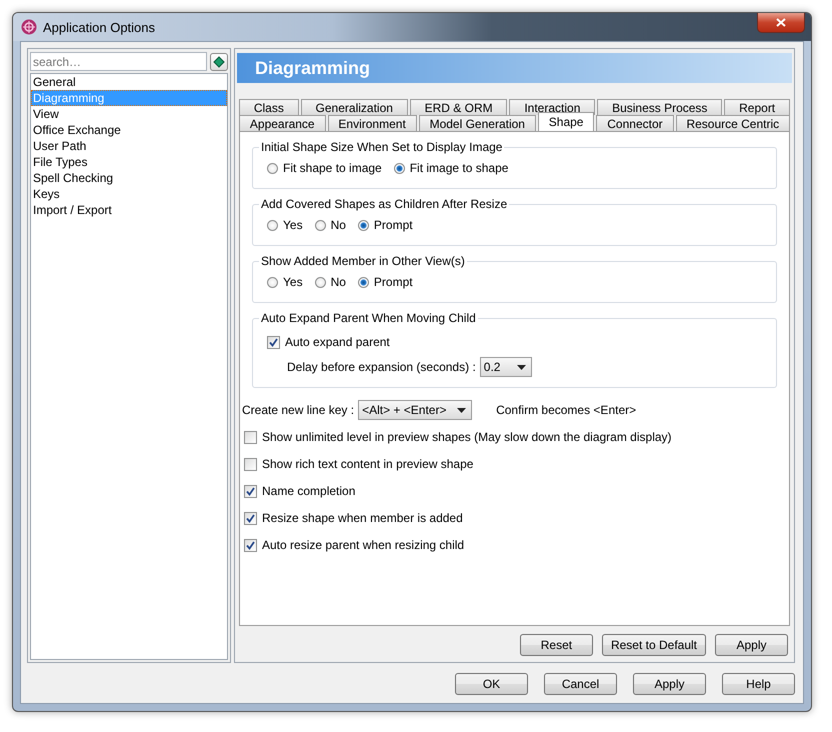 Image resolution: width=832 pixels, height=732 pixels. What do you see at coordinates (332, 168) in the screenshot?
I see `radio-label: Fit shape to image` at bounding box center [332, 168].